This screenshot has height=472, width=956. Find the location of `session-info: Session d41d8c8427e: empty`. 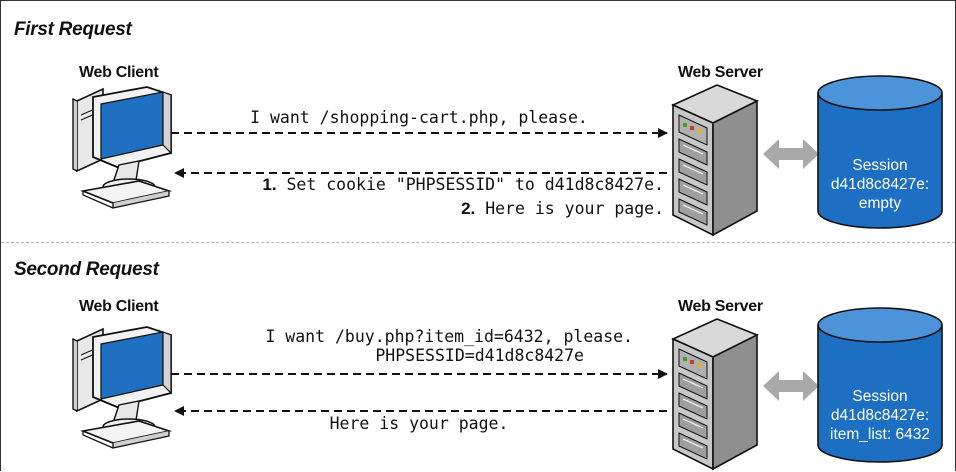

session-info: Session d41d8c8427e: empty is located at coordinates (880, 184).